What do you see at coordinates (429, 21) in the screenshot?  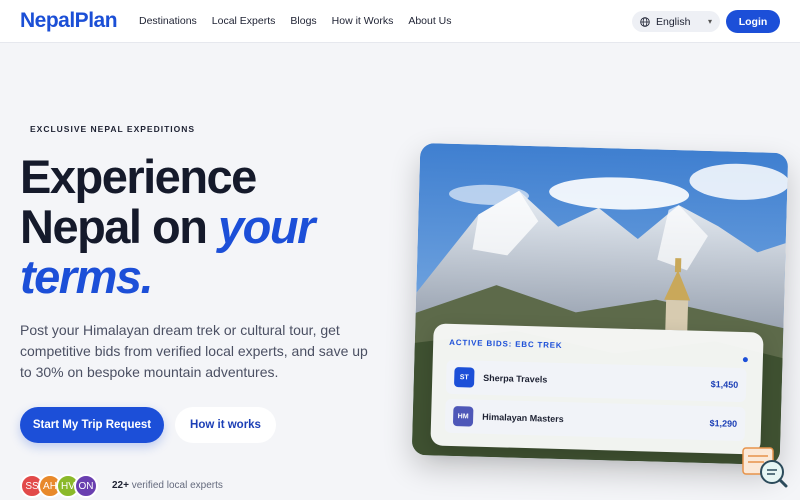 I see `nav-link-about-us: About Us` at bounding box center [429, 21].